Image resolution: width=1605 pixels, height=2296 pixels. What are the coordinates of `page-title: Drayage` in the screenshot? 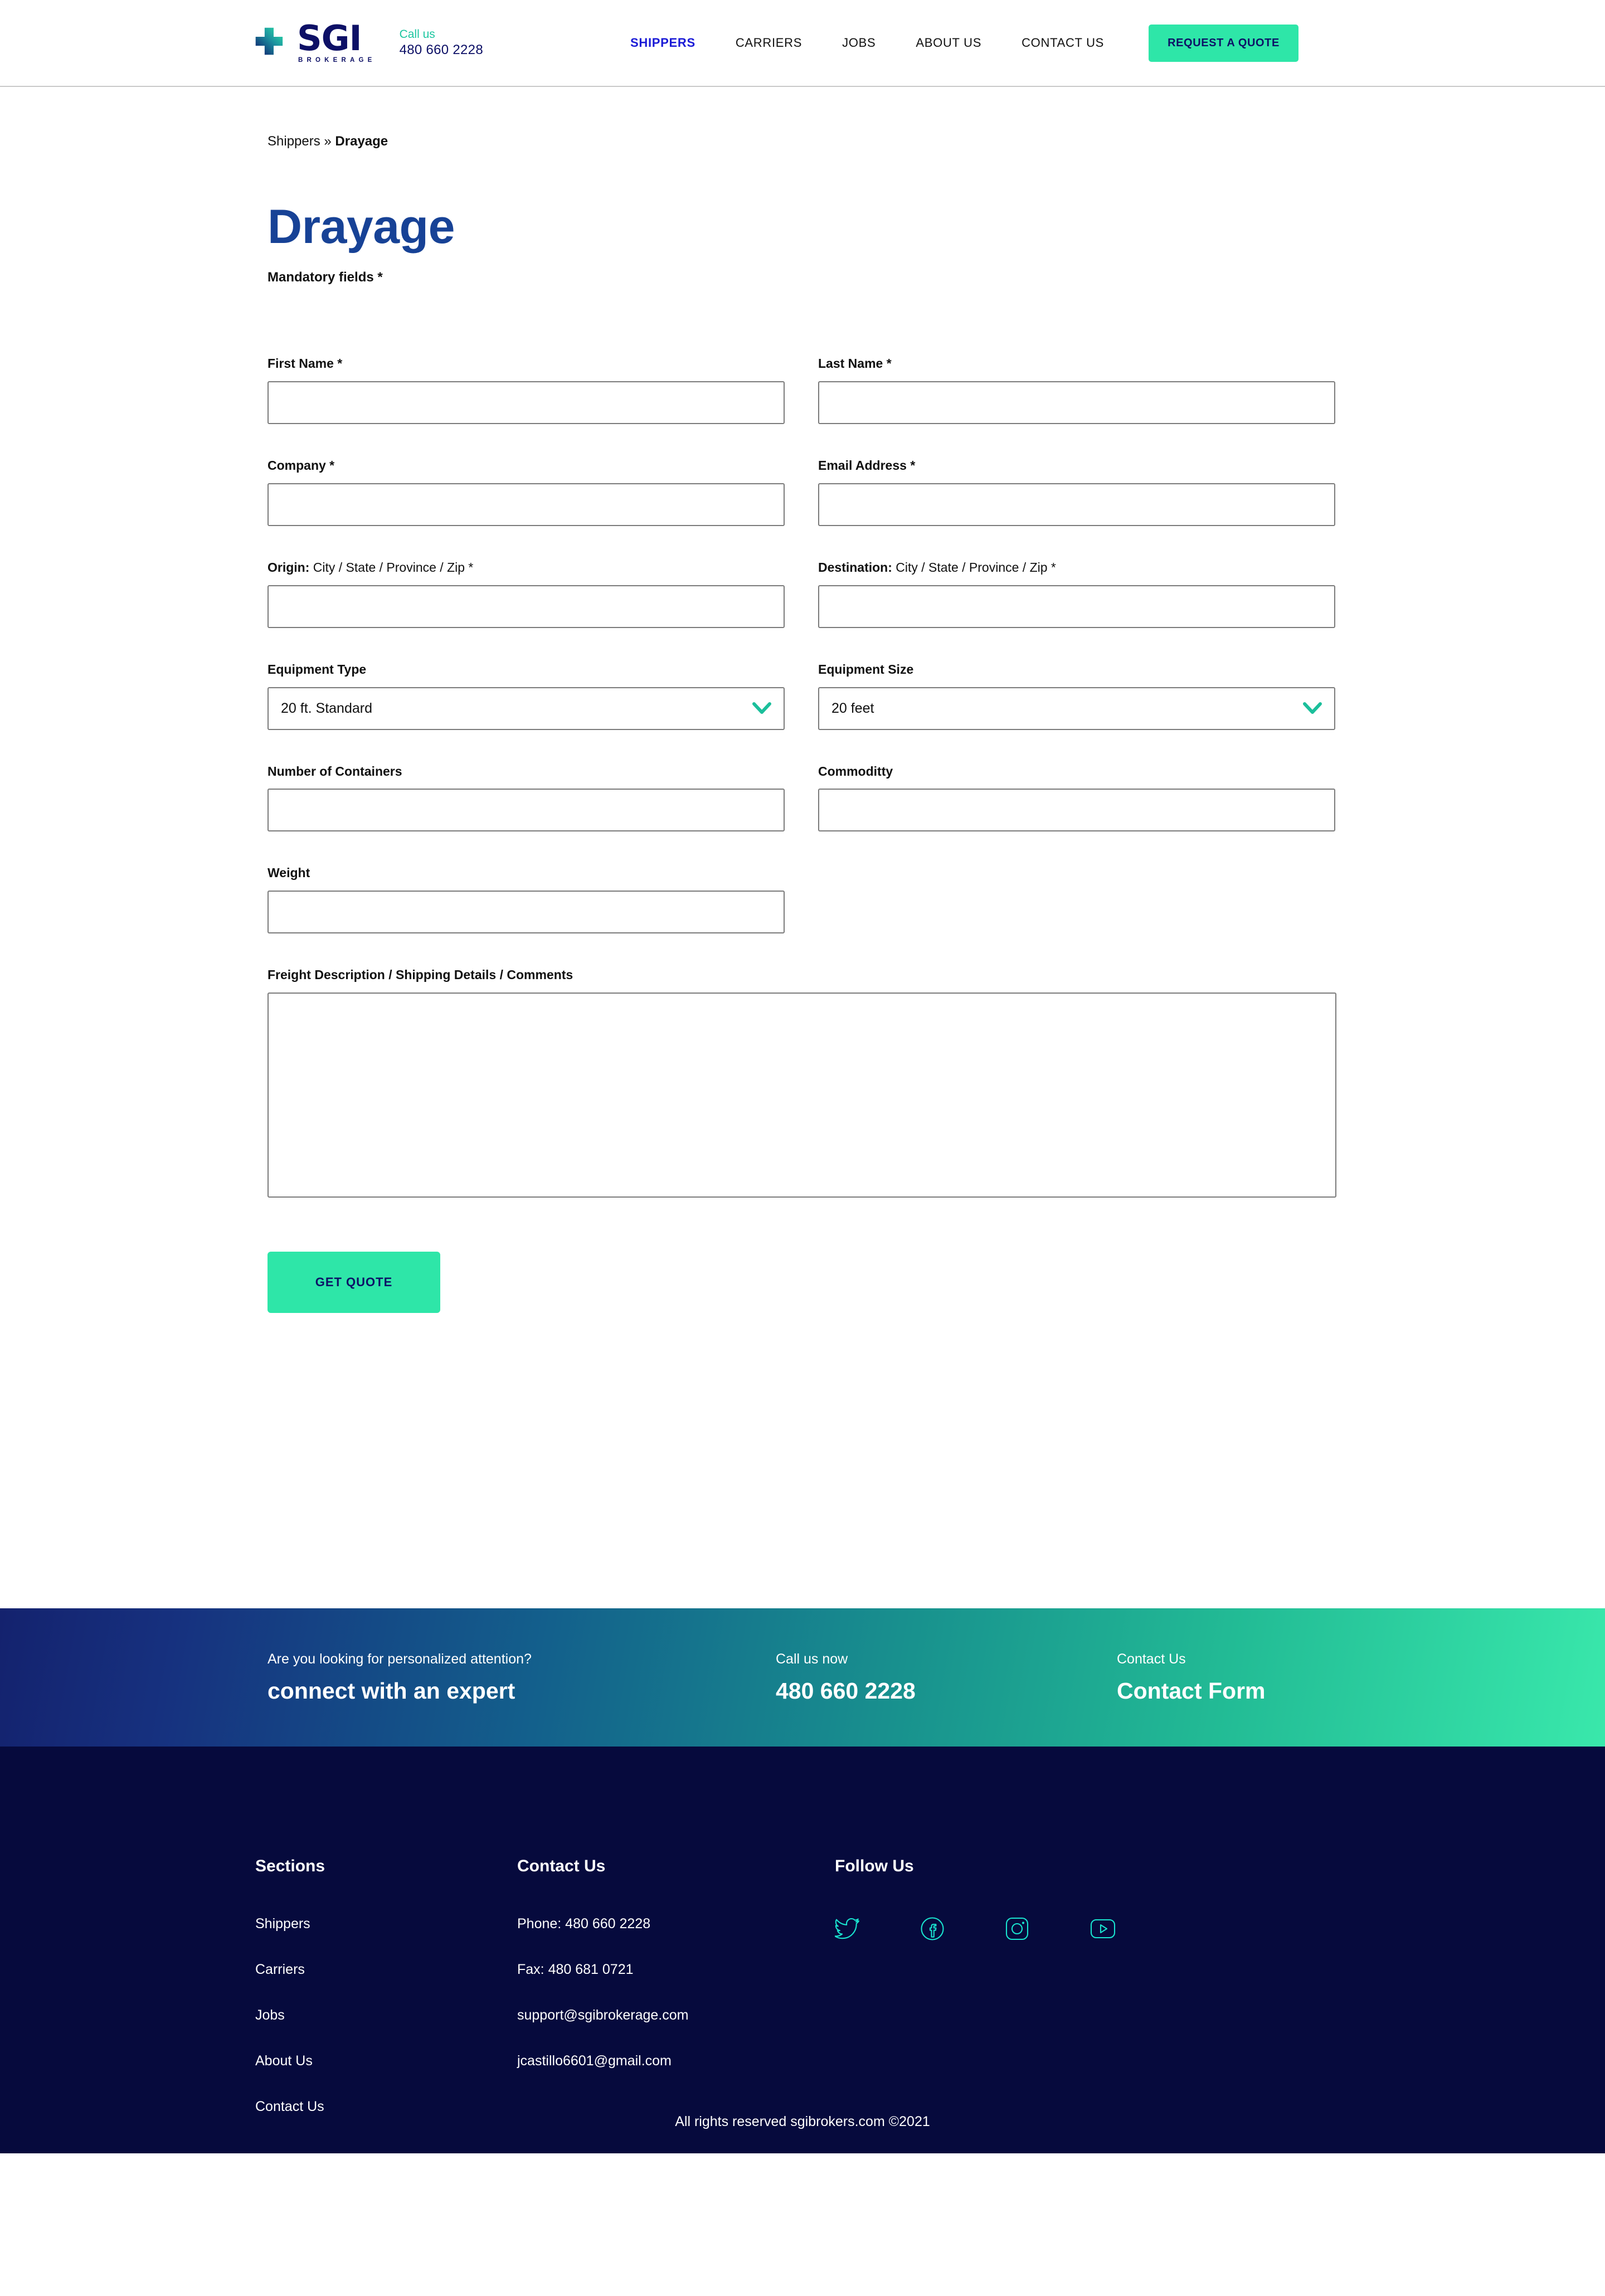 It's located at (361, 227).